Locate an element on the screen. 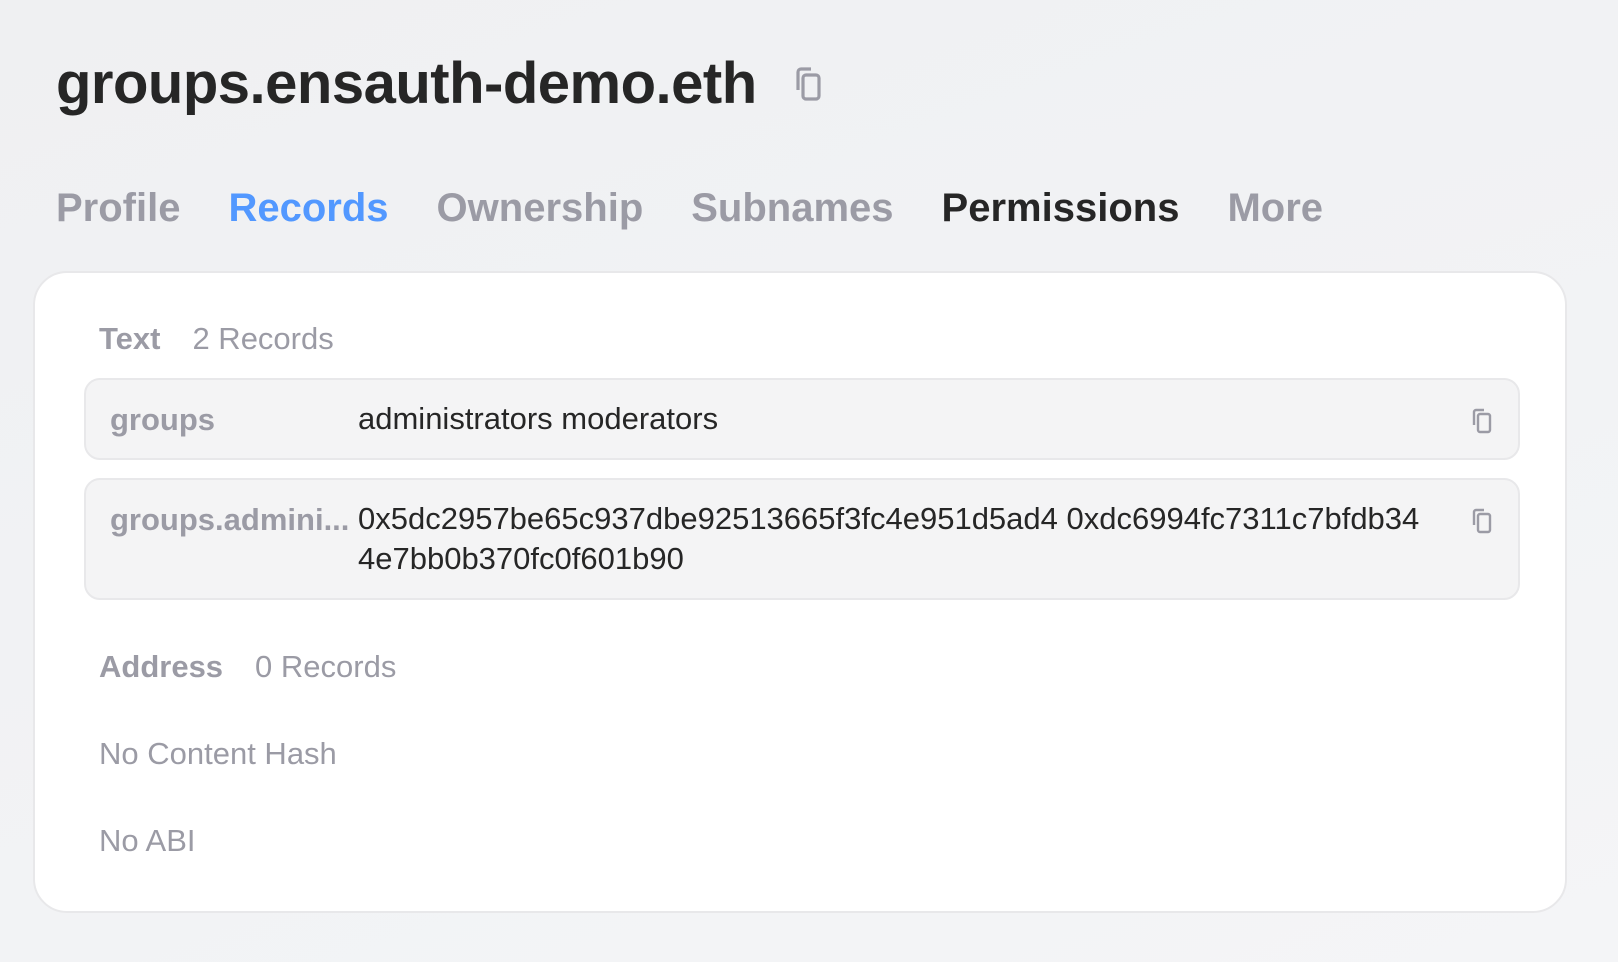 The height and width of the screenshot is (962, 1618). tab-permissions: Permissions is located at coordinates (1061, 208).